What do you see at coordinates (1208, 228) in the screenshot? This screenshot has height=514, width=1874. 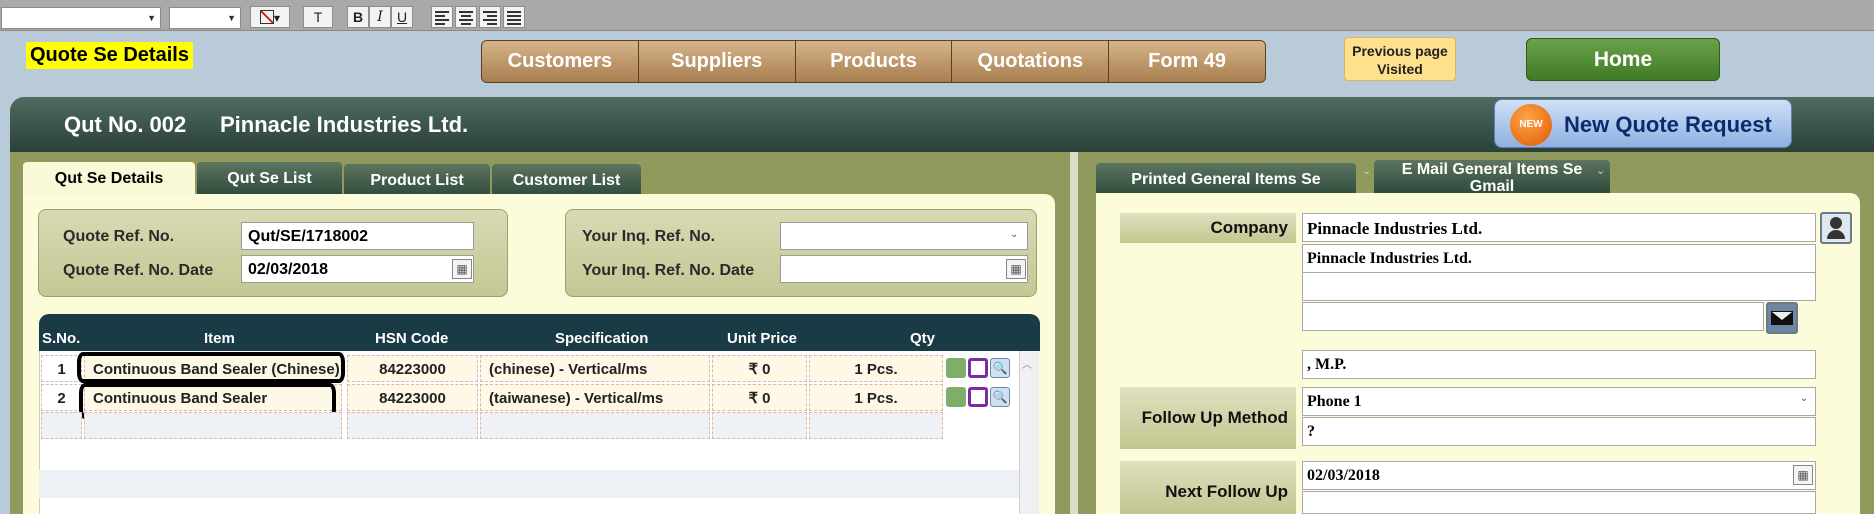 I see `company-label: Company` at bounding box center [1208, 228].